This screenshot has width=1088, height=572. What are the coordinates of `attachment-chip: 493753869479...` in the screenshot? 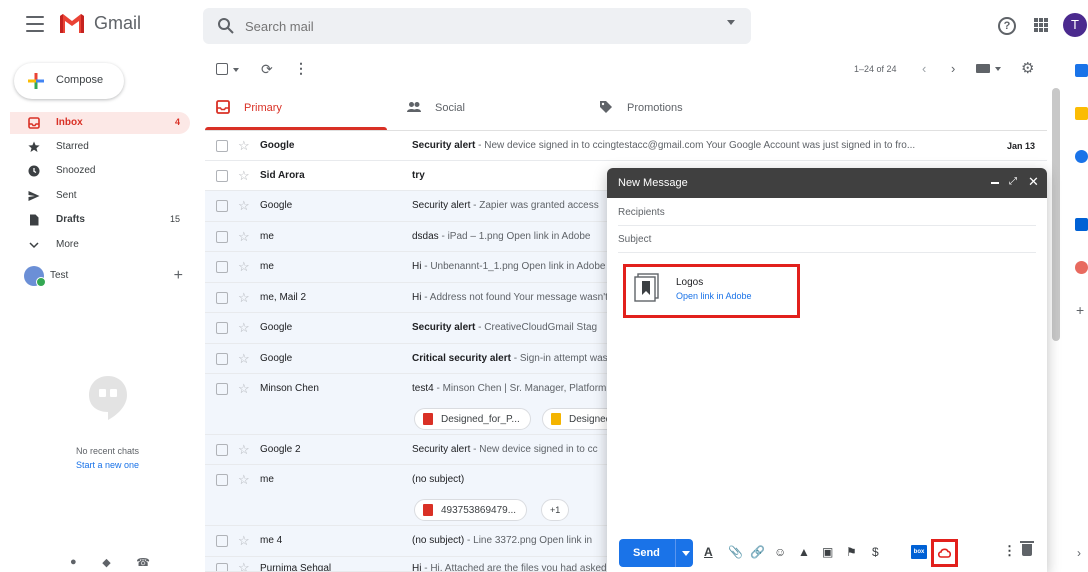 It's located at (471, 510).